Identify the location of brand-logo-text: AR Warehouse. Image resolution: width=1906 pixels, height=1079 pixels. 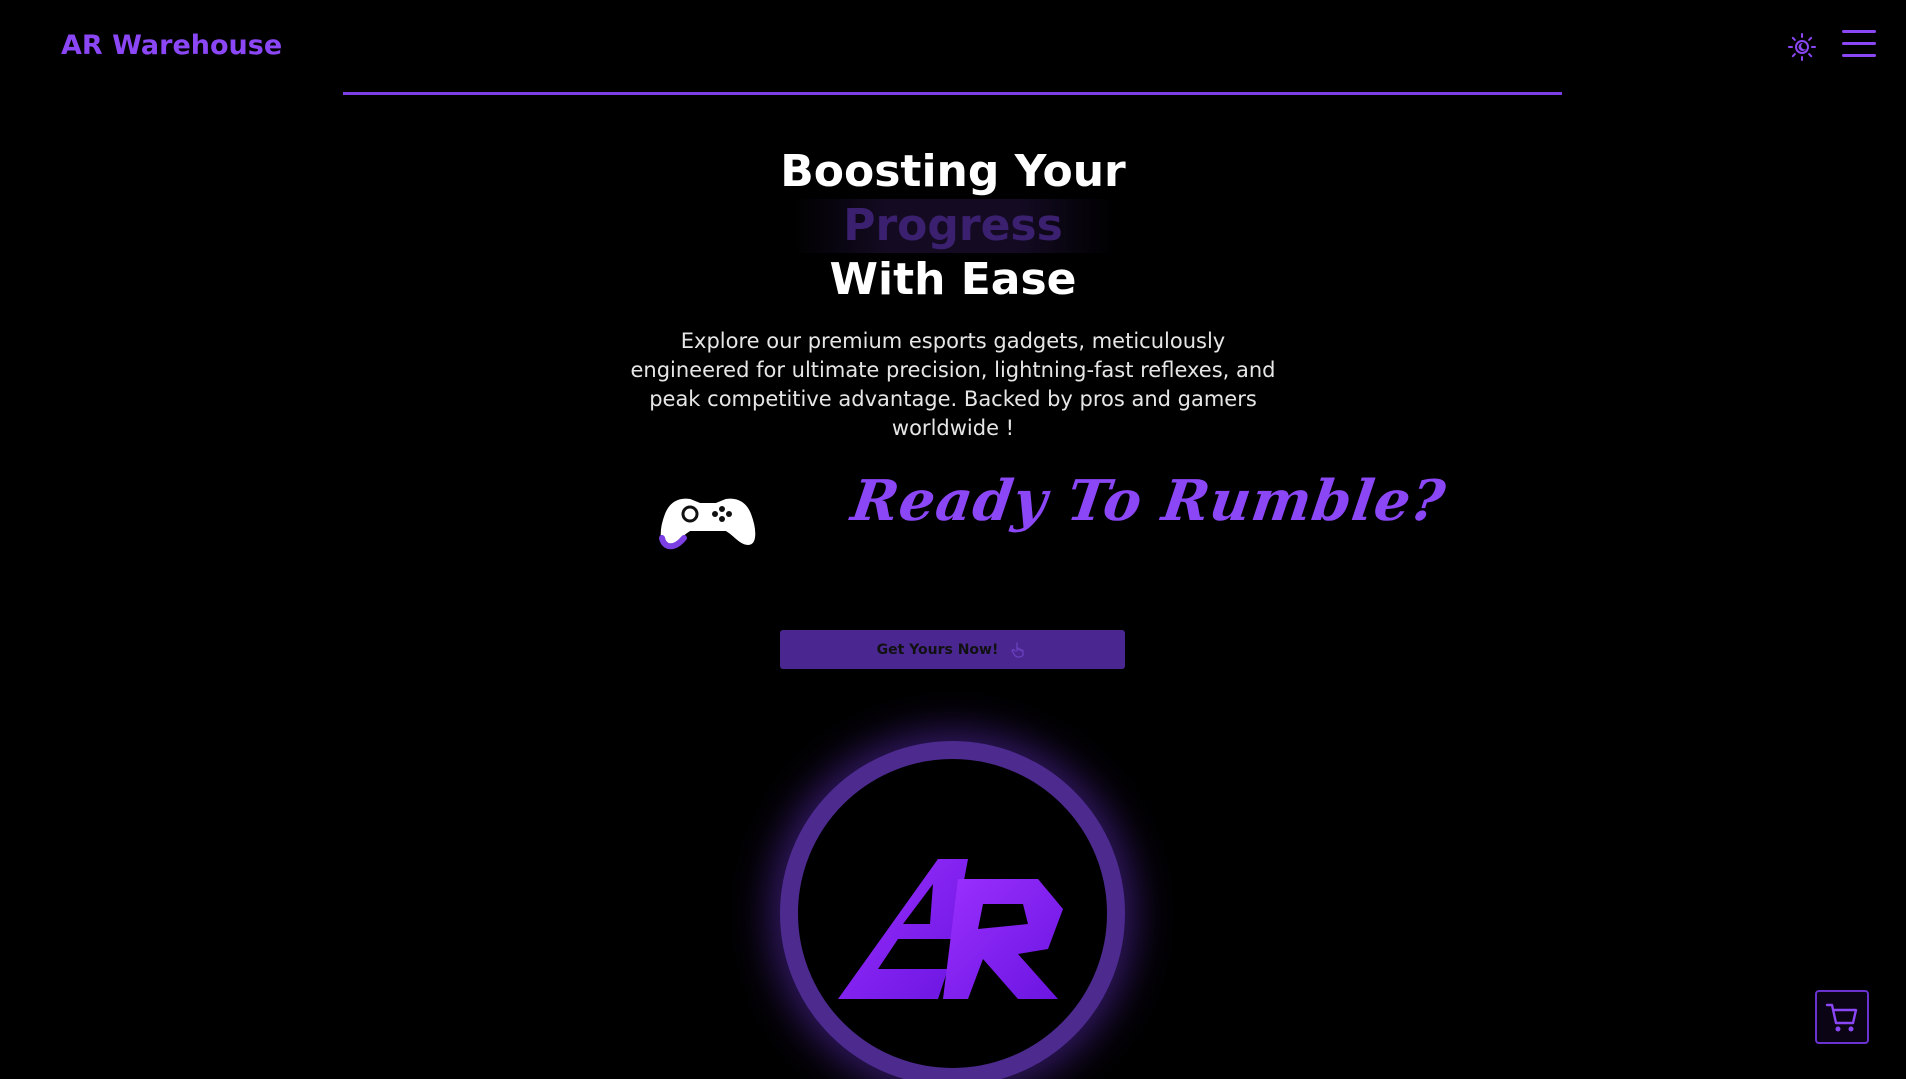
(171, 45).